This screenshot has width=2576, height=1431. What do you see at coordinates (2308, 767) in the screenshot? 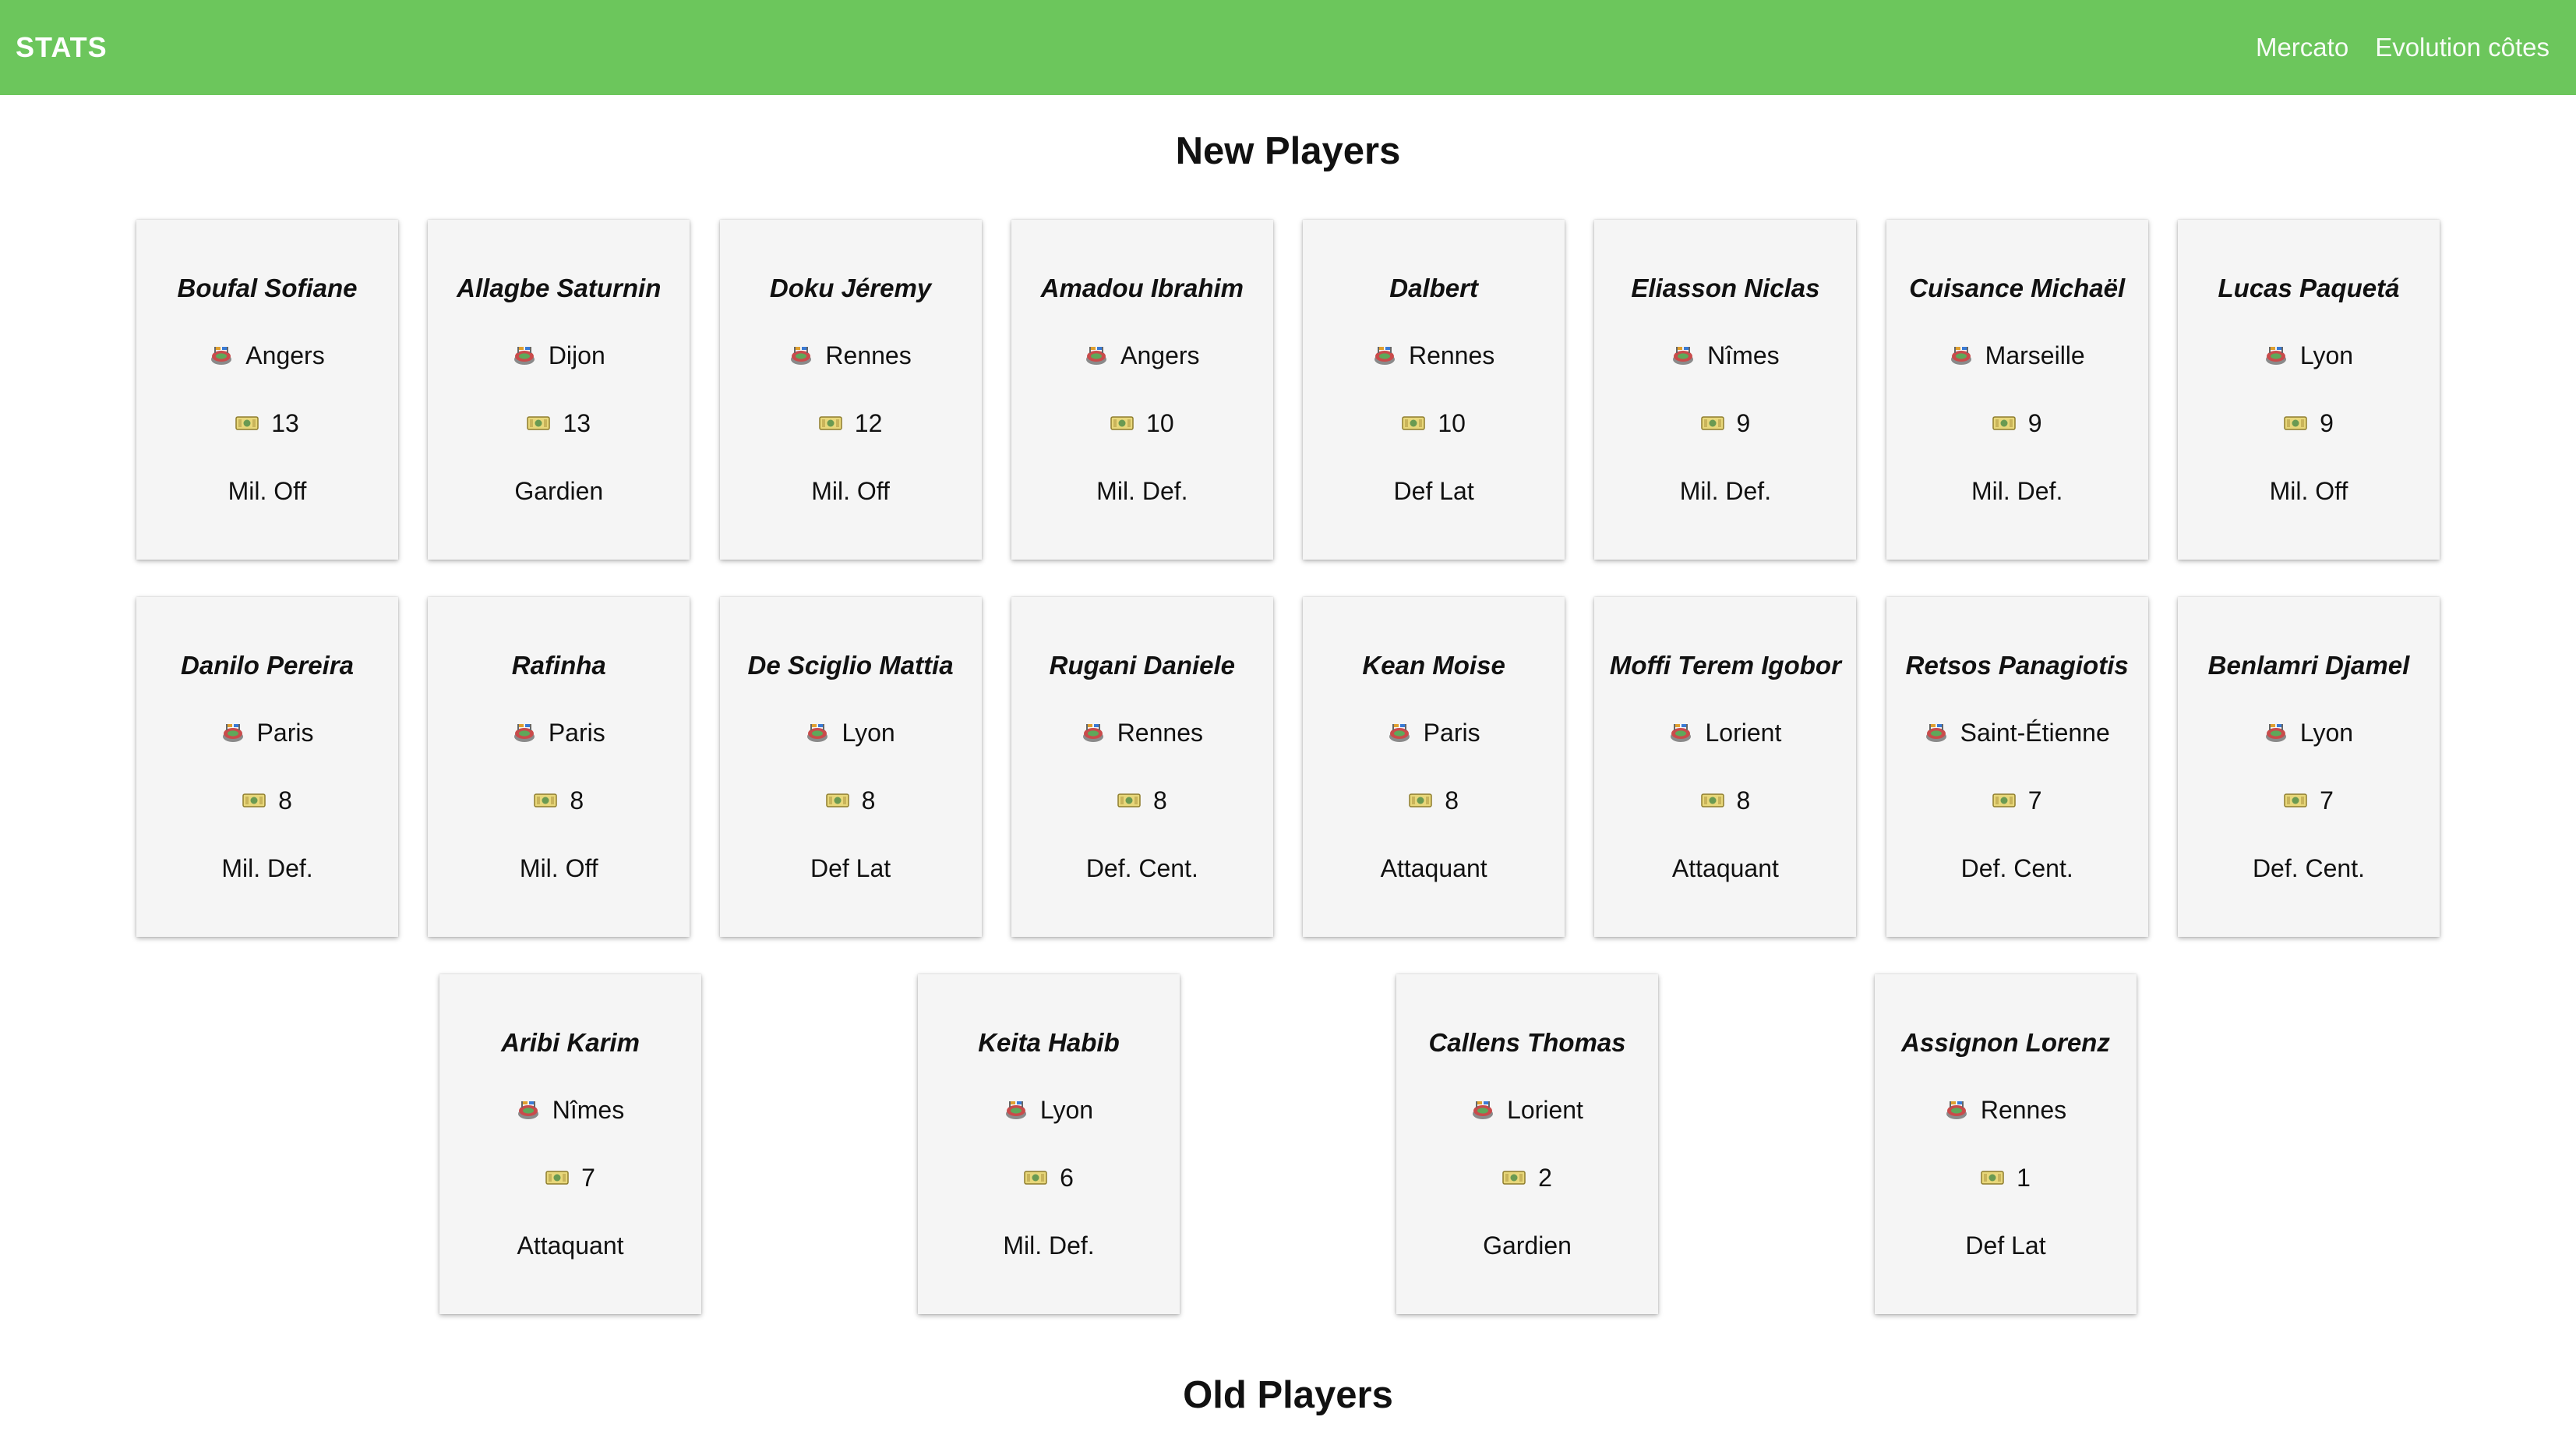
I see `player-card: Benlamri Djamel Lyon 7 Def. Cent.` at bounding box center [2308, 767].